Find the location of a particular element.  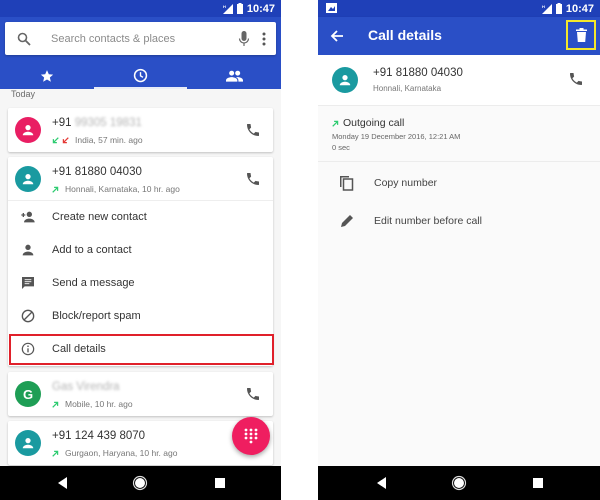

section-label-today: Today is located at coordinates (23, 94).